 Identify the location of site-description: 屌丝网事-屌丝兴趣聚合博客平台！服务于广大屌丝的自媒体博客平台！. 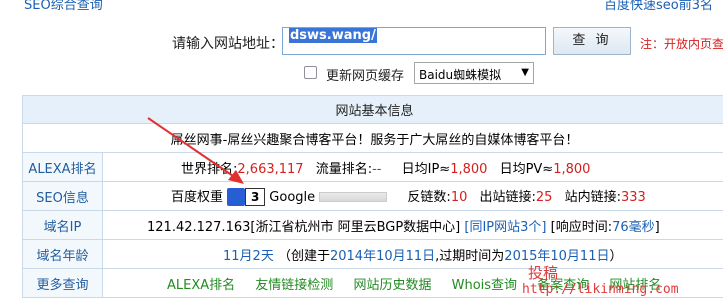
(372, 138).